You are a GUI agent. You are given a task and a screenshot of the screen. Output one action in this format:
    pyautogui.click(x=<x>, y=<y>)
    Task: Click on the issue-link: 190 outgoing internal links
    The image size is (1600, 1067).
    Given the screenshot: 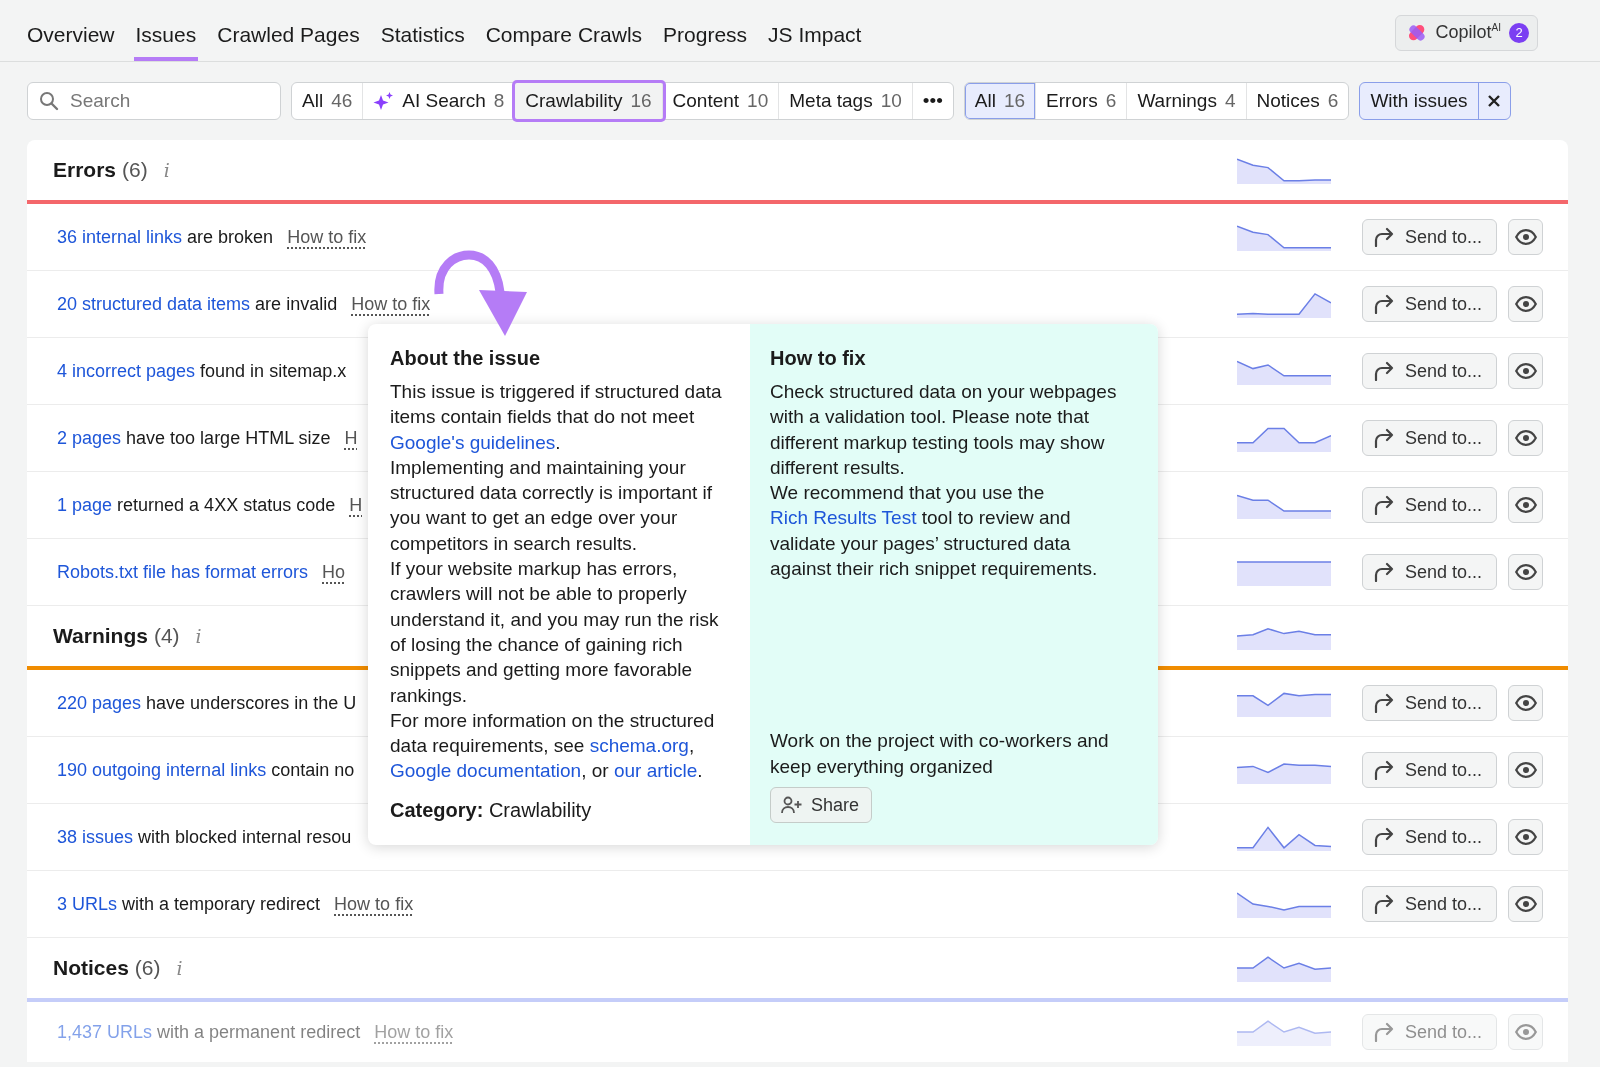 What is the action you would take?
    pyautogui.click(x=162, y=769)
    